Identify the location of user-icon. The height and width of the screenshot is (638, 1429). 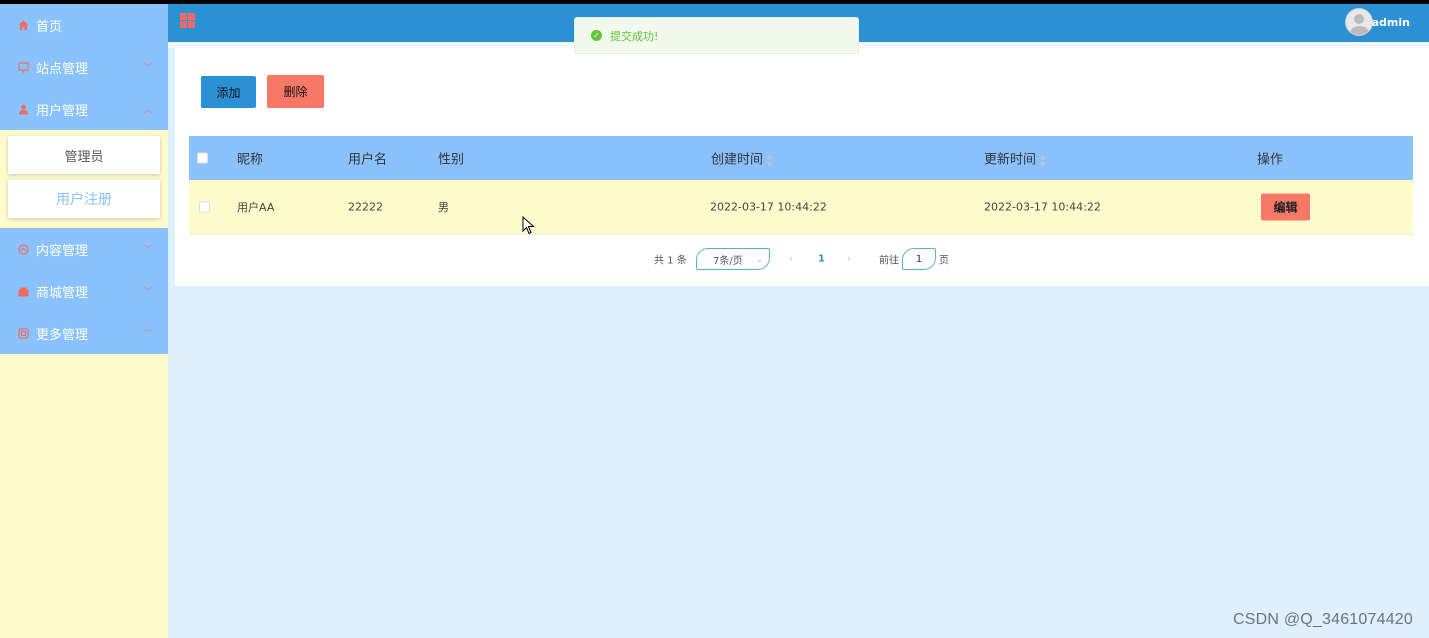
(23, 109).